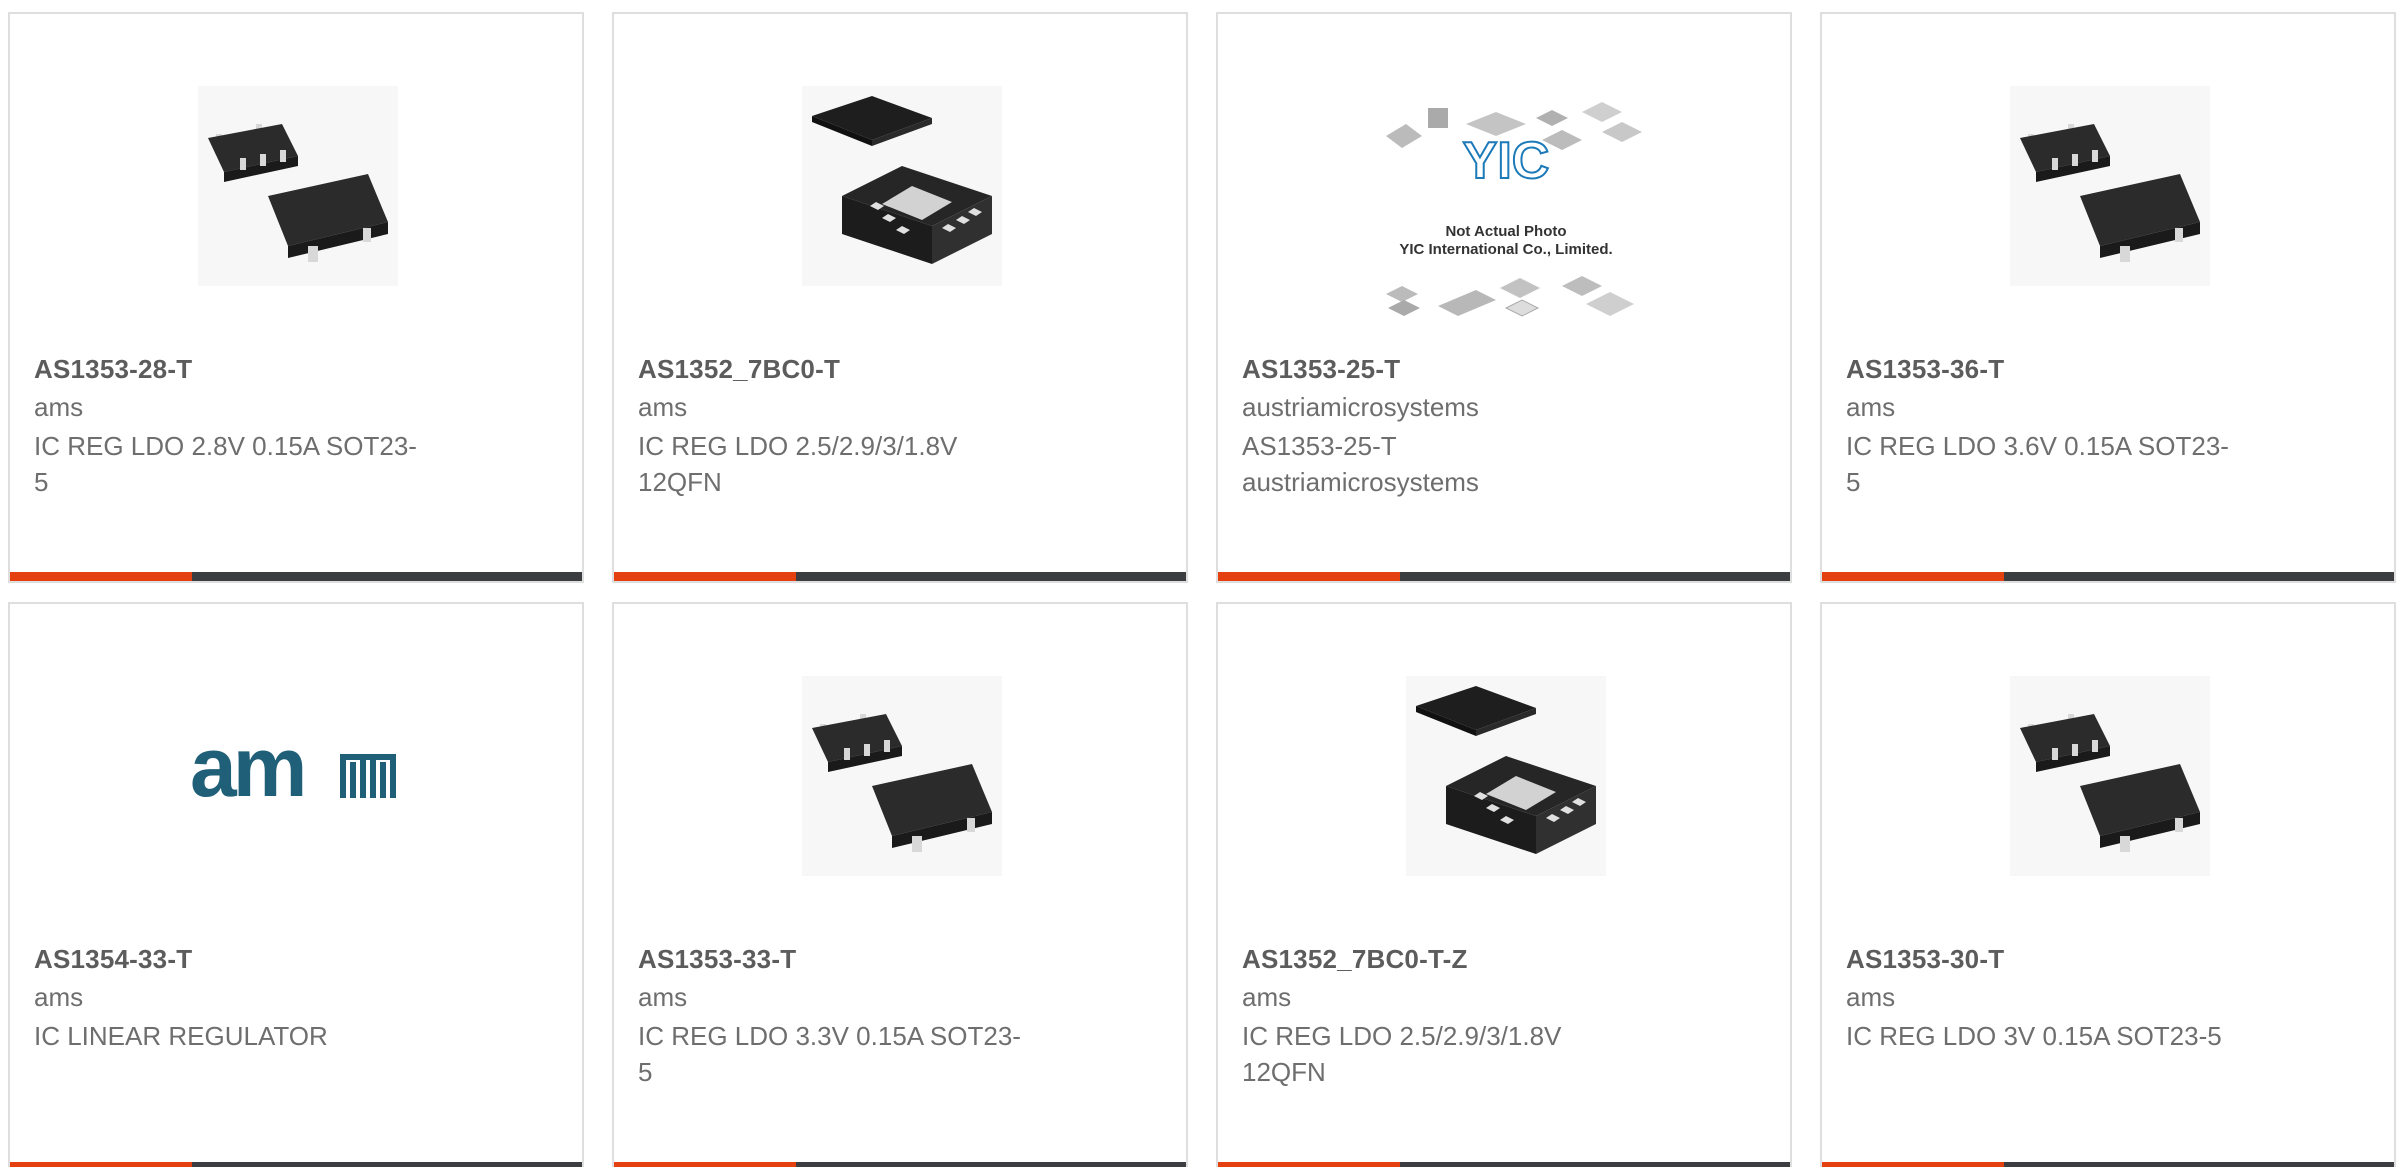 The height and width of the screenshot is (1167, 2400). Describe the element at coordinates (1321, 369) in the screenshot. I see `part-number: AS1353-25-T` at that location.